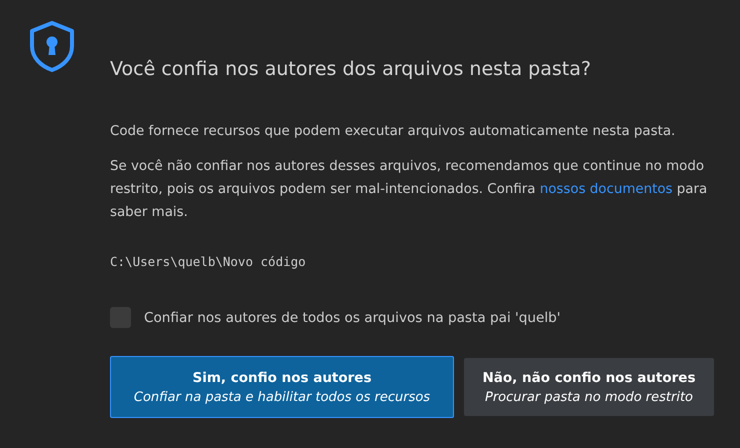 The image size is (740, 448). Describe the element at coordinates (282, 387) in the screenshot. I see `trust-button: Sim, confio nos autores Confiar na pasta e habilitar todos os recursos` at that location.